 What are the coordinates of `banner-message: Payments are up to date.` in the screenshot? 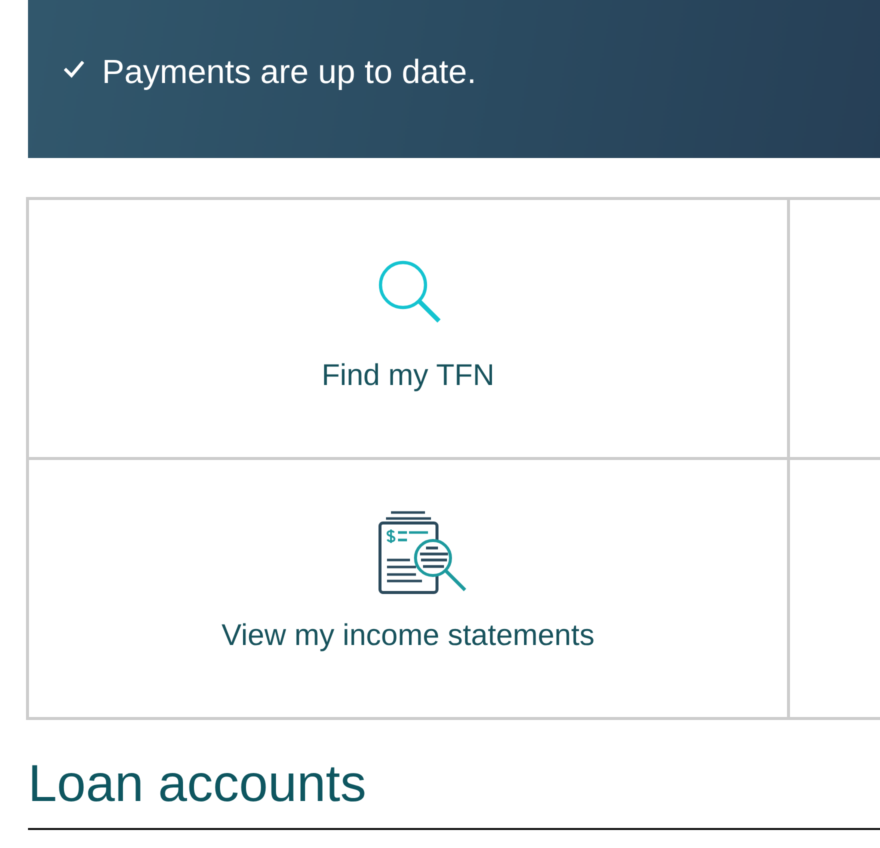 It's located at (289, 73).